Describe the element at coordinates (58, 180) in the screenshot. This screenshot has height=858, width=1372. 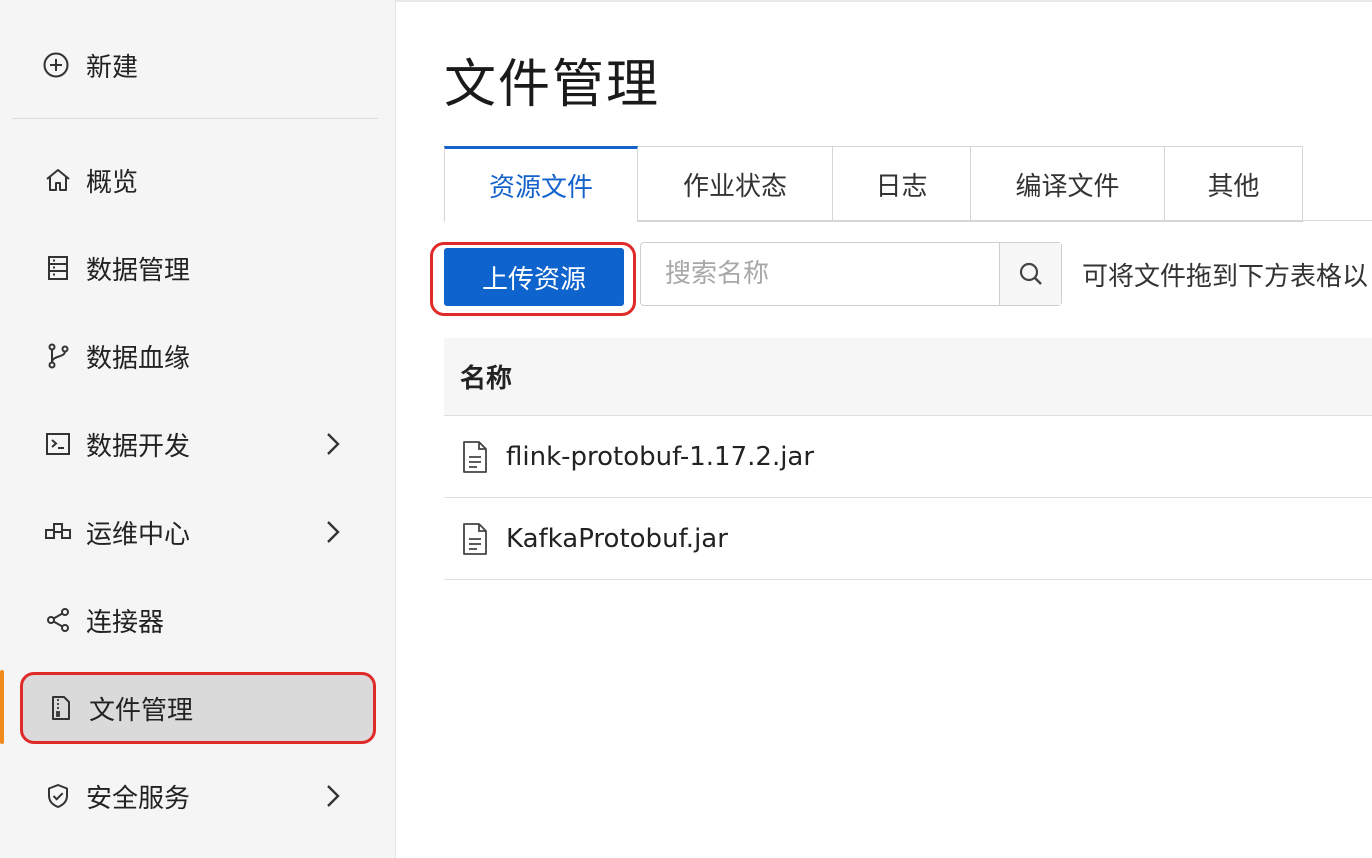
I see `home-icon` at that location.